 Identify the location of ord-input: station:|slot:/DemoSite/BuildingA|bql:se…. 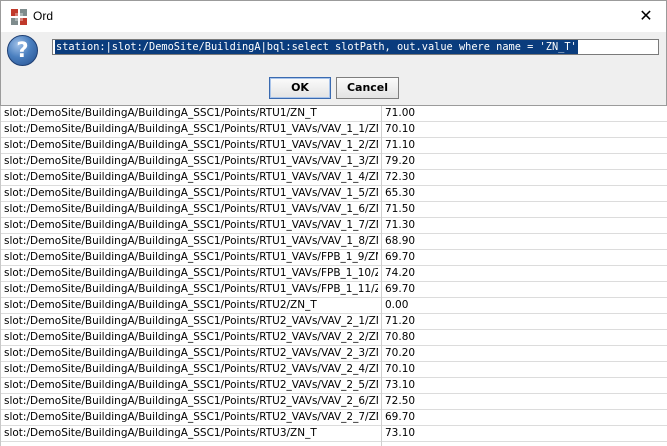
(355, 47).